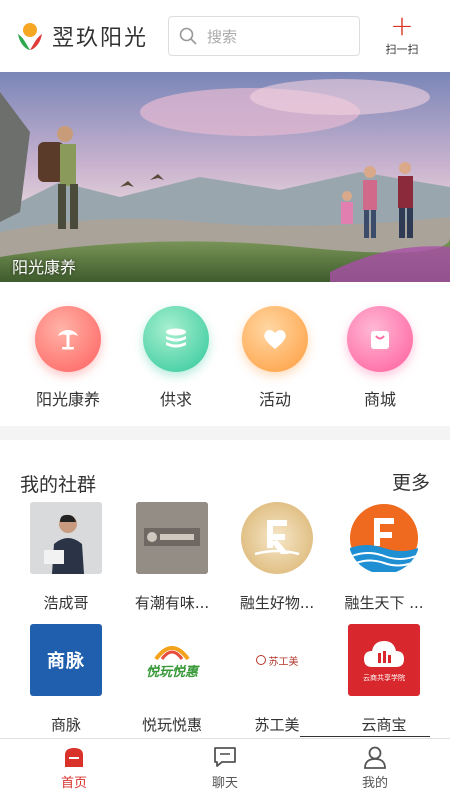 Image resolution: width=450 pixels, height=800 pixels. I want to click on person-photo, so click(66, 538).